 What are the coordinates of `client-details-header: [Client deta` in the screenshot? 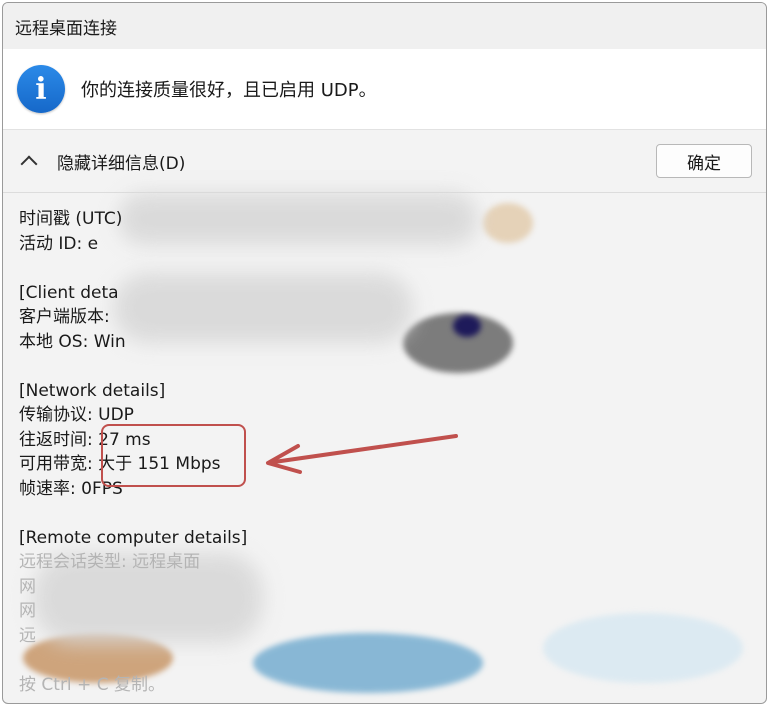 It's located at (69, 292).